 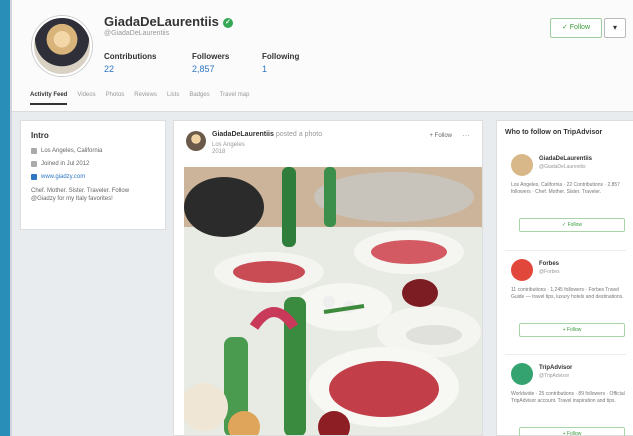 What do you see at coordinates (228, 148) in the screenshot?
I see `post-meta: Los Angeles 2018` at bounding box center [228, 148].